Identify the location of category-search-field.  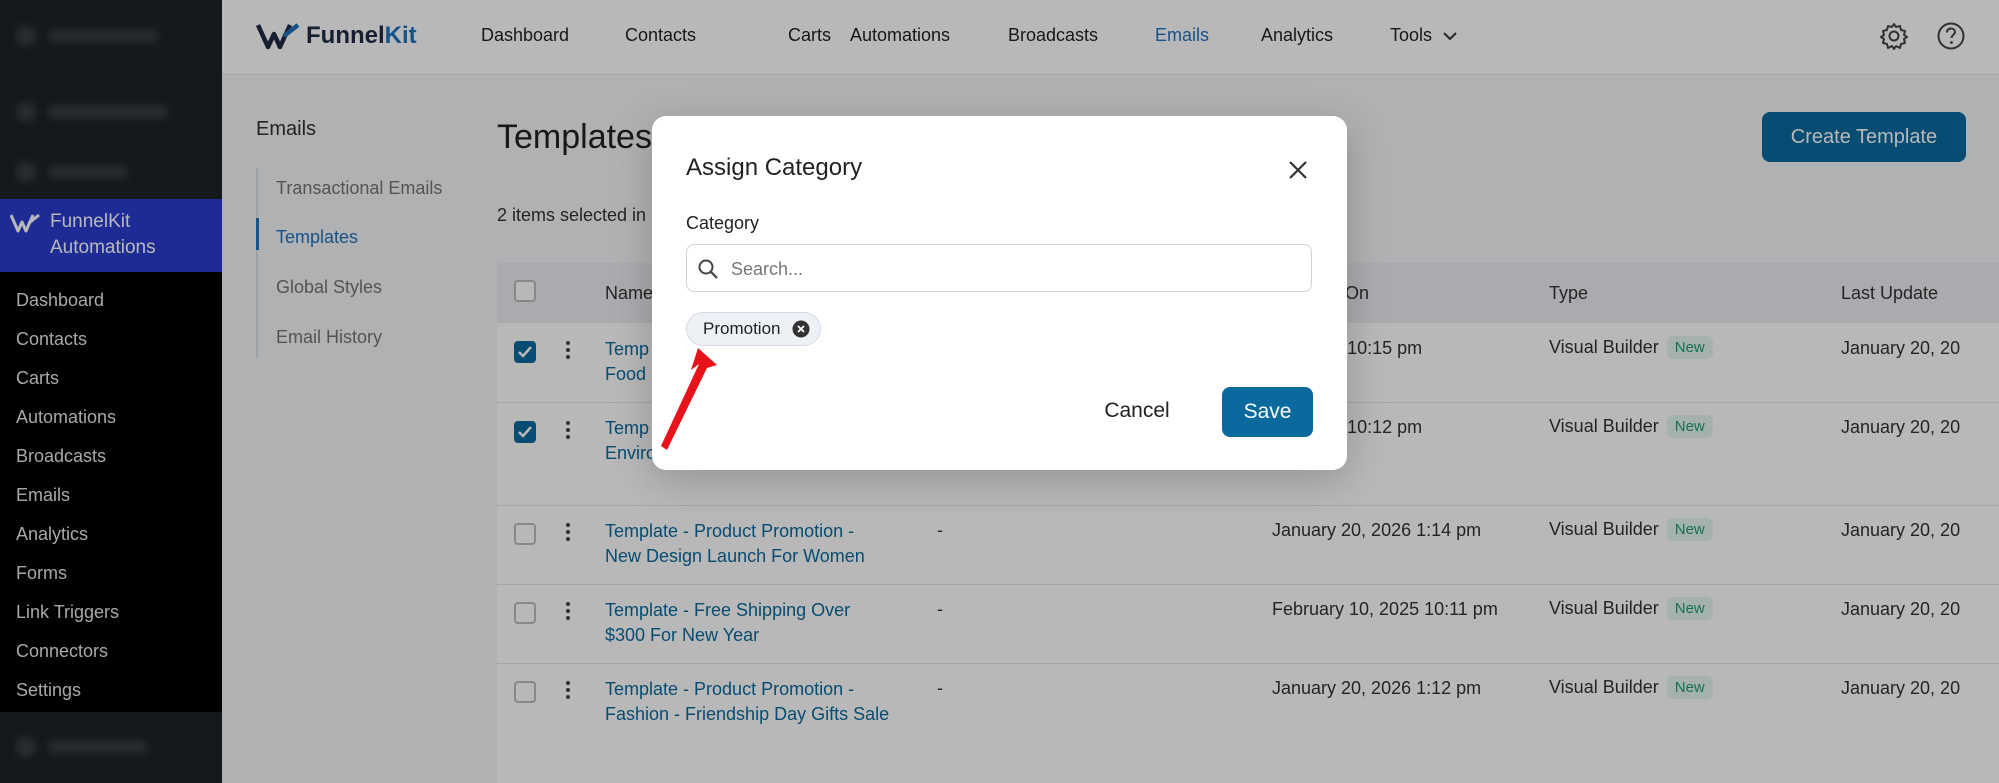
(999, 268).